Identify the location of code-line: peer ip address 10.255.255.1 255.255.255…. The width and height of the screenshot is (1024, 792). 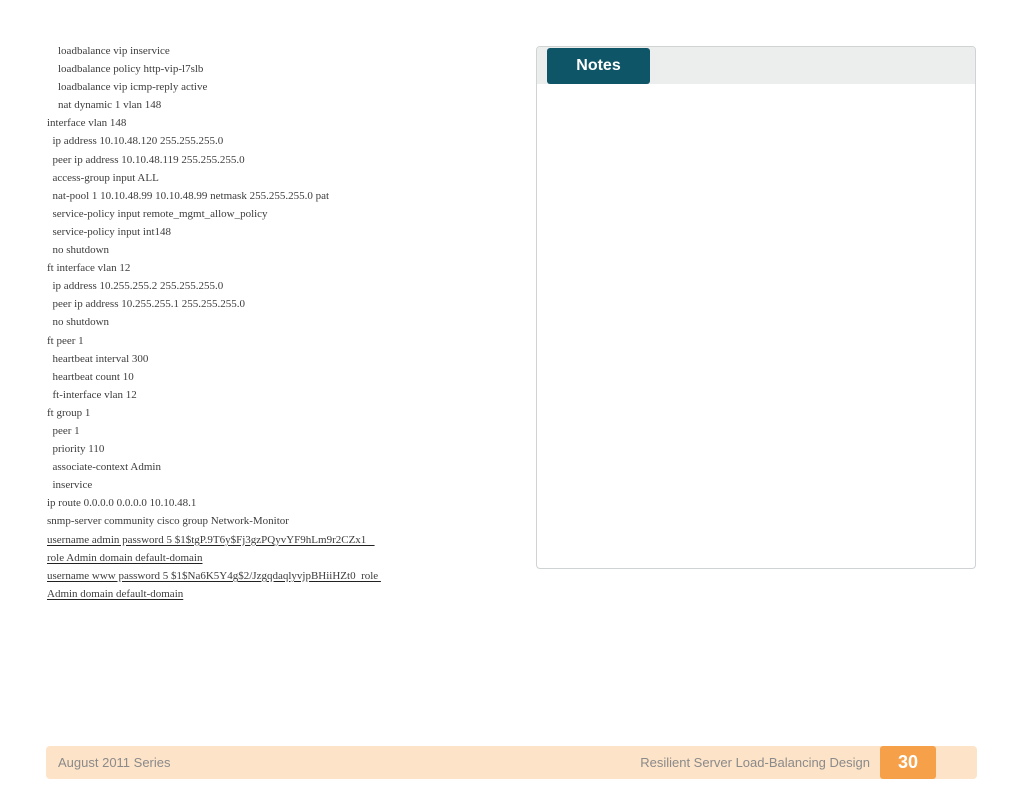
(146, 304).